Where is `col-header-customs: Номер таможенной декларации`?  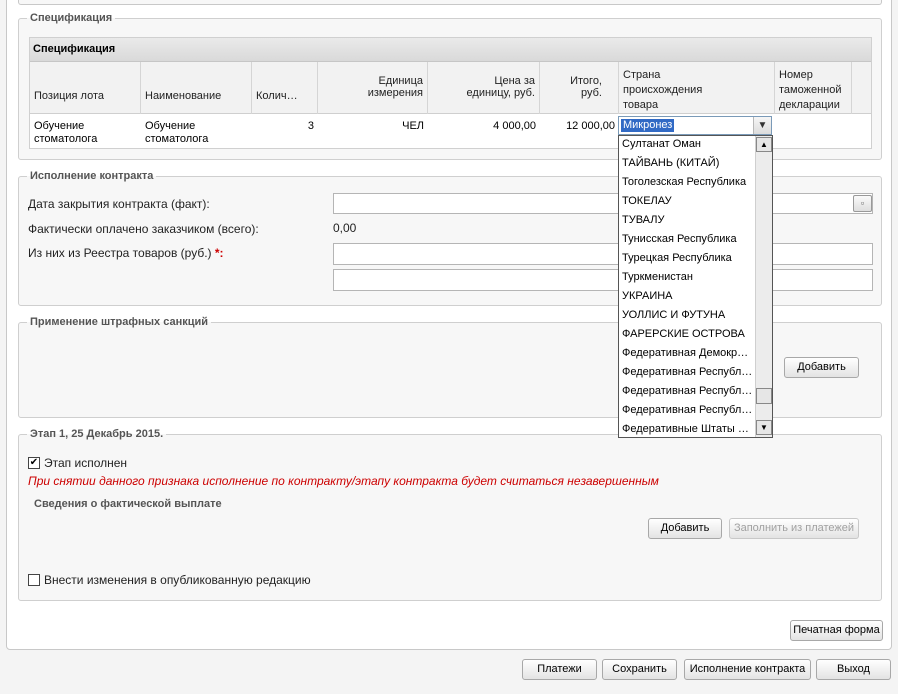 col-header-customs: Номер таможенной декларации is located at coordinates (813, 88).